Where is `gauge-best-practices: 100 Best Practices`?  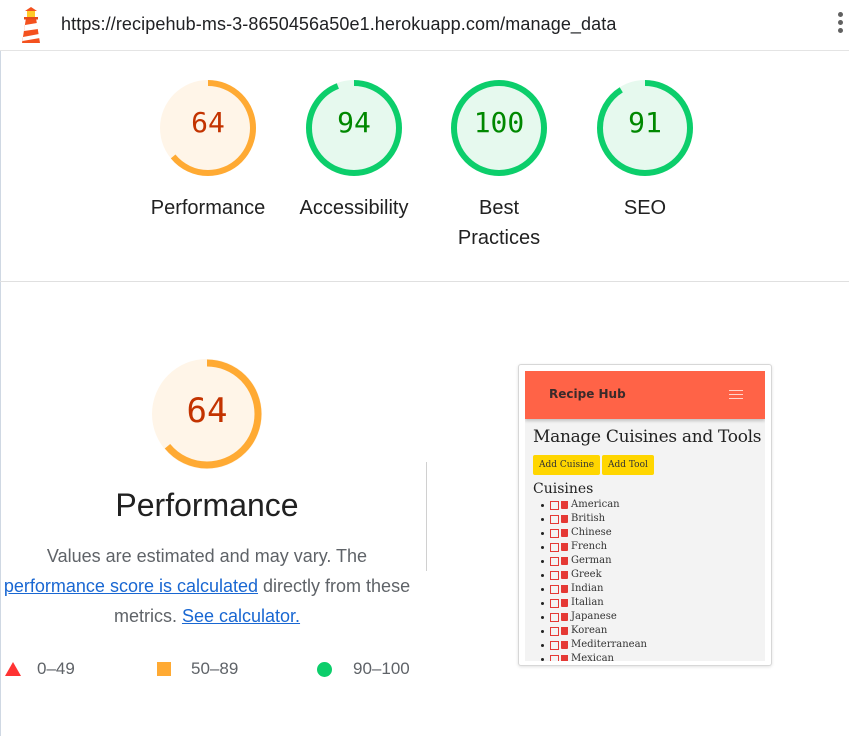
gauge-best-practices: 100 Best Practices is located at coordinates (499, 165).